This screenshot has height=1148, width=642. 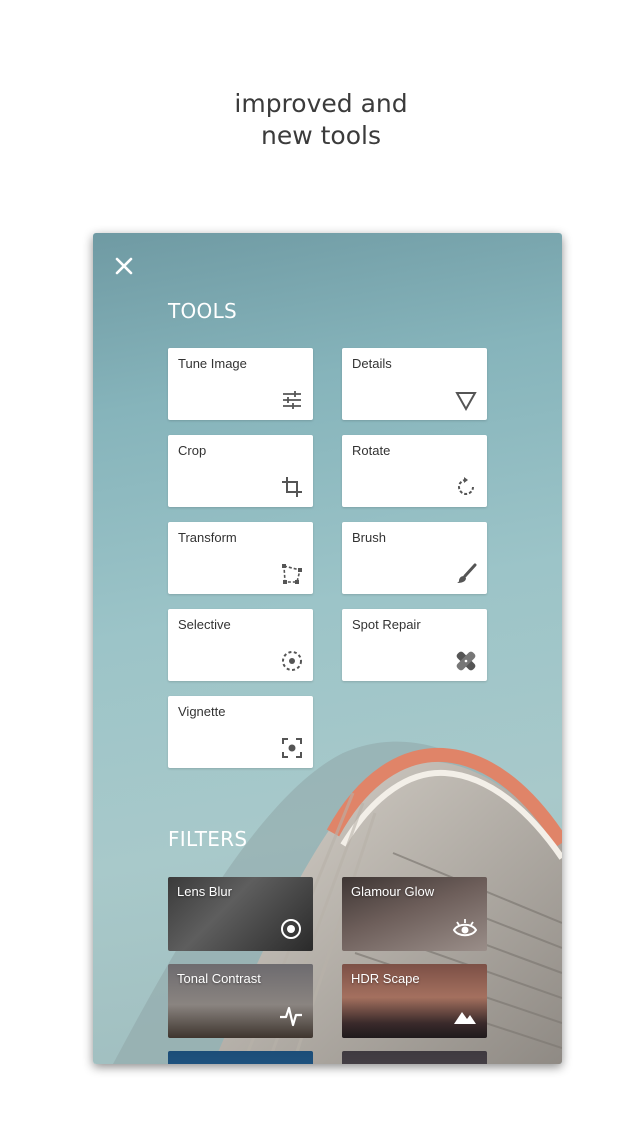 I want to click on close-button, so click(x=124, y=266).